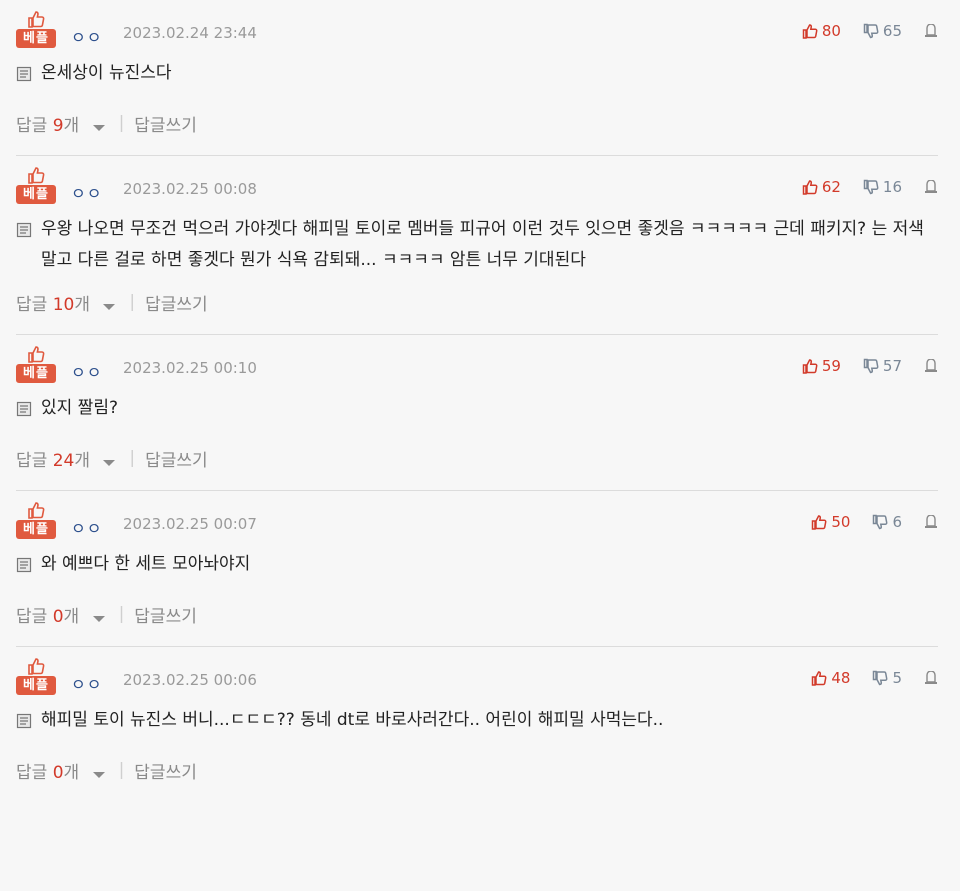 The height and width of the screenshot is (891, 960). Describe the element at coordinates (477, 123) in the screenshot. I see `comment-footer: 답글 9개 | 답글쓰기` at that location.